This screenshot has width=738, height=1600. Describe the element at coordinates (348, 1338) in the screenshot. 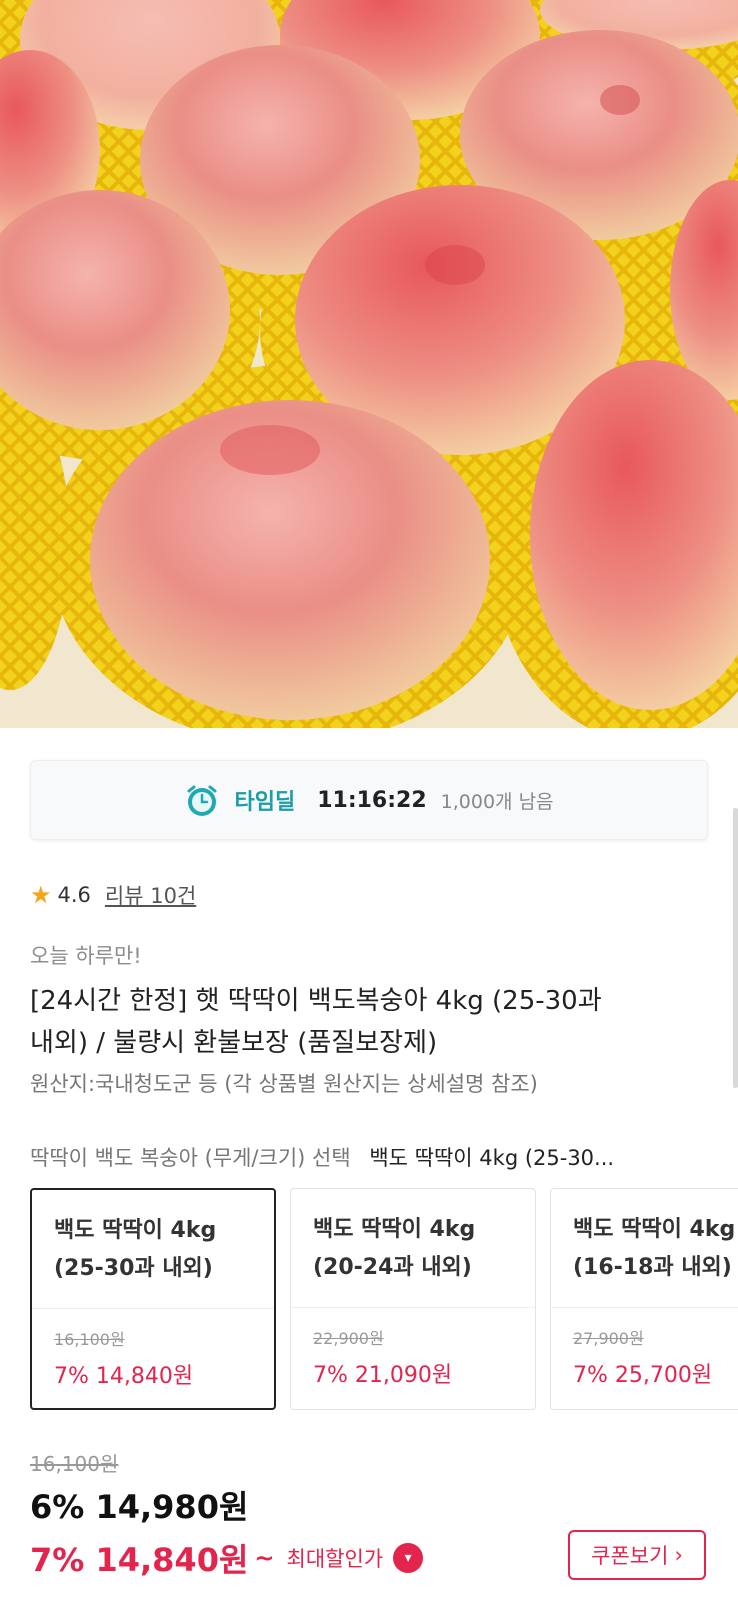

I see `option-card-original-price: 22,900원` at that location.